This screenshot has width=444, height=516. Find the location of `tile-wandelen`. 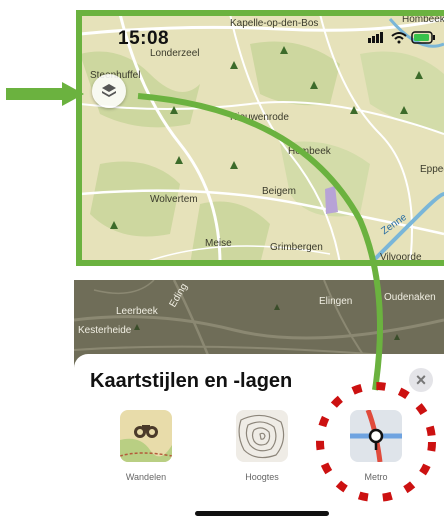

tile-wandelen is located at coordinates (146, 436).